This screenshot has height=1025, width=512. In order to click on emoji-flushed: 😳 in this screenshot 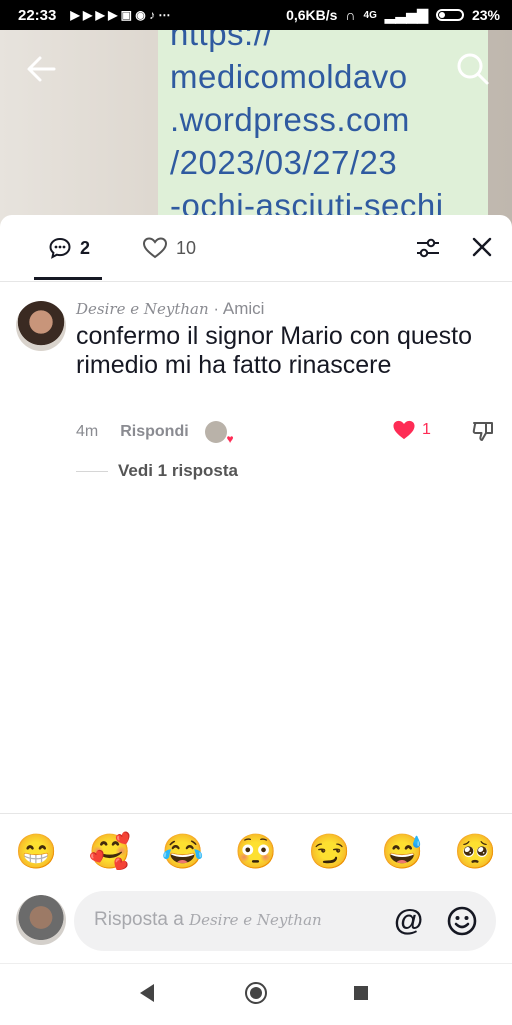, I will do `click(256, 852)`.